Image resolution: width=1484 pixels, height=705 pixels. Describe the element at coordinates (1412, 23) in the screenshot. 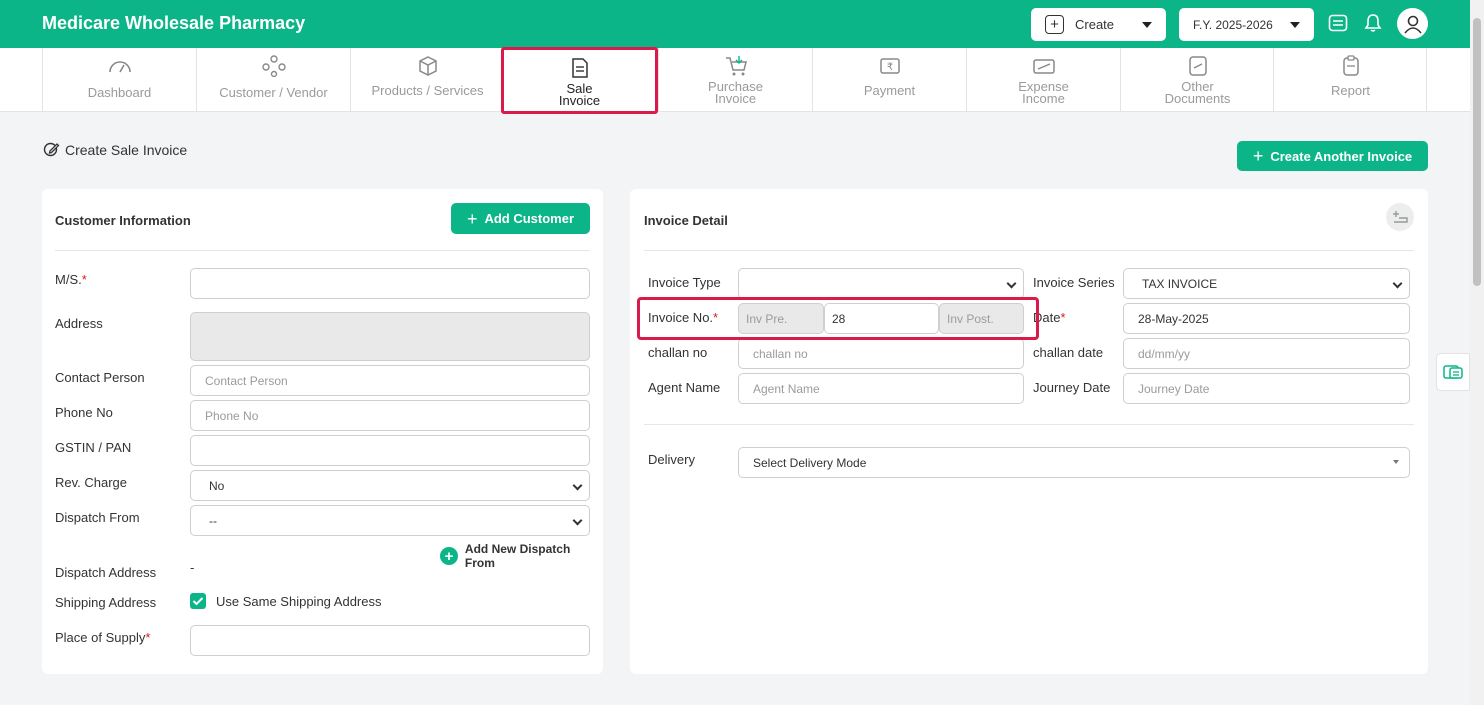

I see `user-avatar-icon` at that location.